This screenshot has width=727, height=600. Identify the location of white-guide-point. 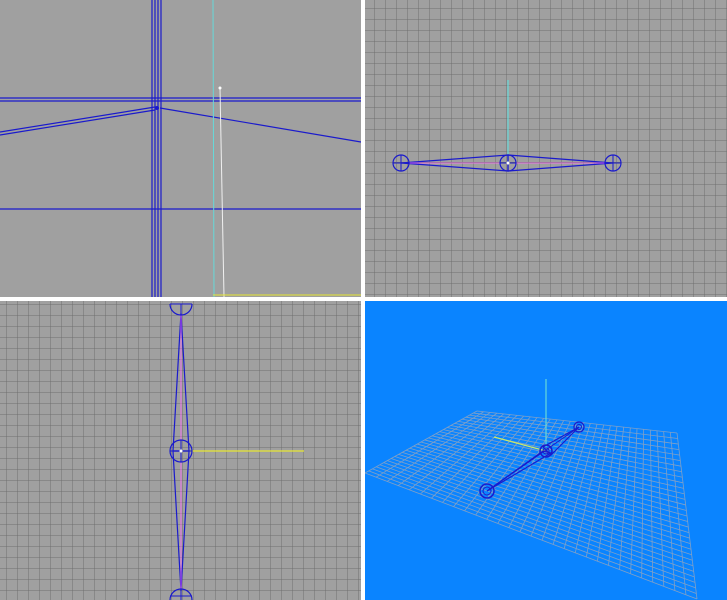
(220, 88).